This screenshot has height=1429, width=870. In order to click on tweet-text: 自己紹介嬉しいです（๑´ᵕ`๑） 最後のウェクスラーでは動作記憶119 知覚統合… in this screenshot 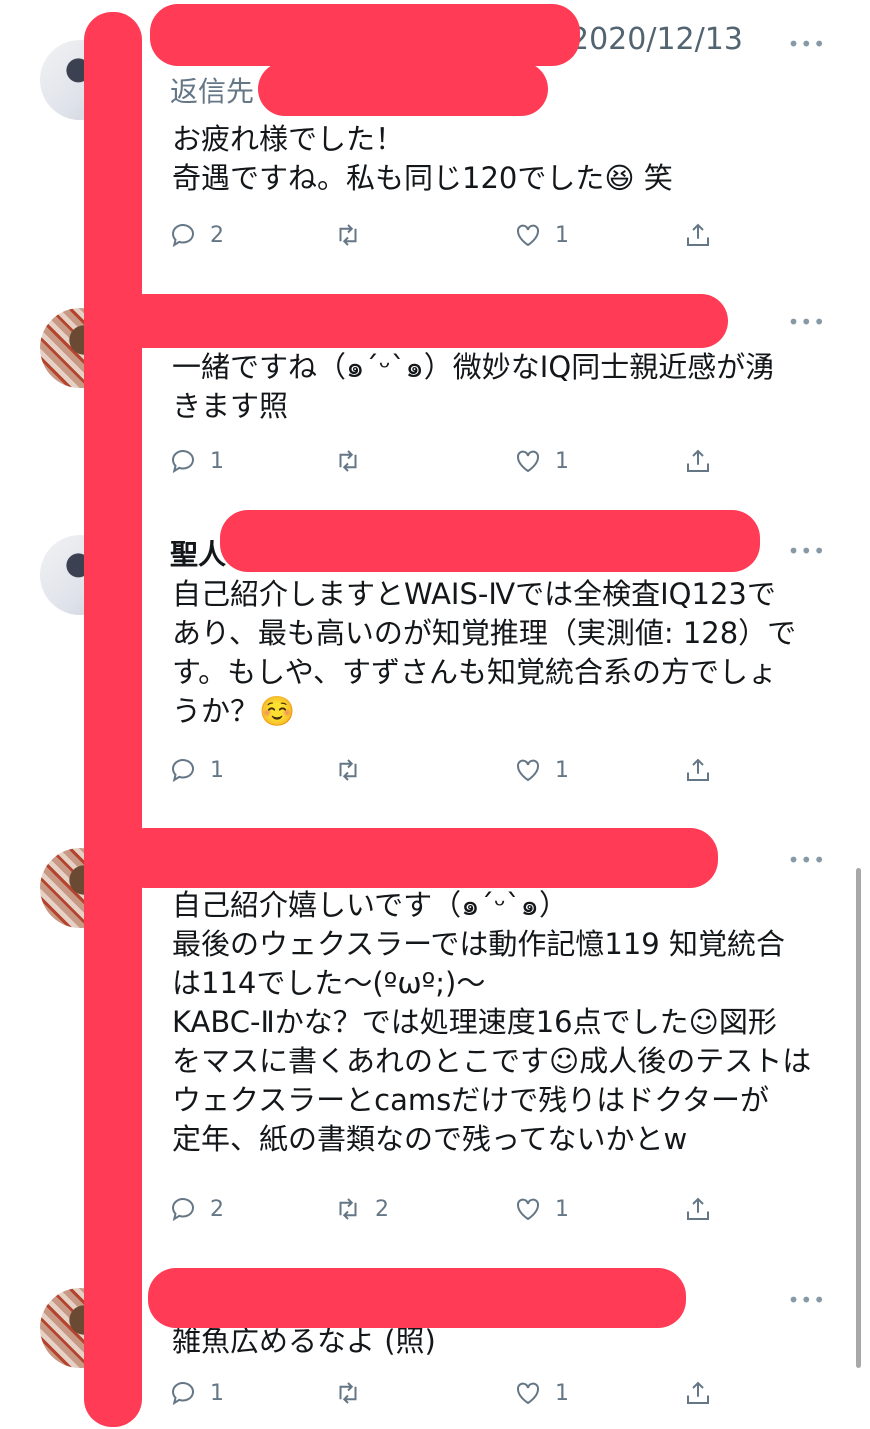, I will do `click(492, 1022)`.